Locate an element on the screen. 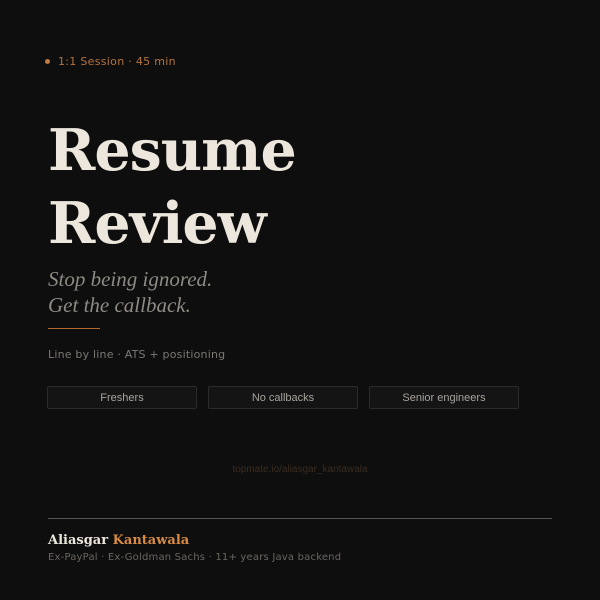 This screenshot has height=600, width=600. accent-divider is located at coordinates (74, 328).